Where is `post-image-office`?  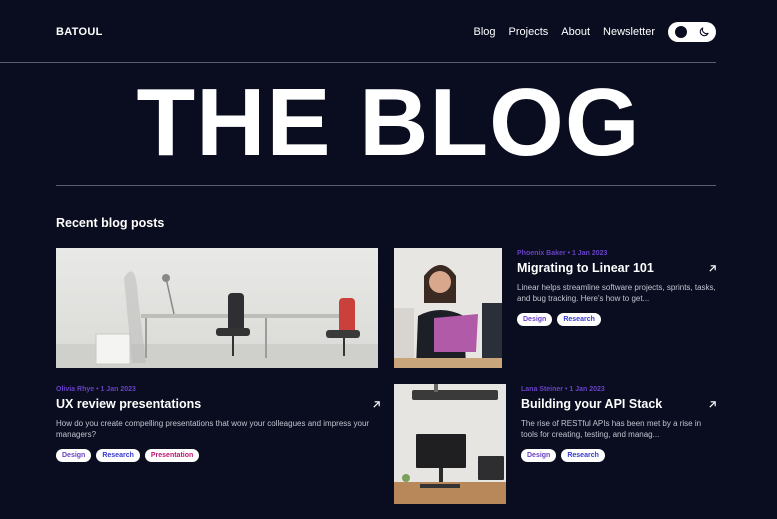
post-image-office is located at coordinates (217, 308).